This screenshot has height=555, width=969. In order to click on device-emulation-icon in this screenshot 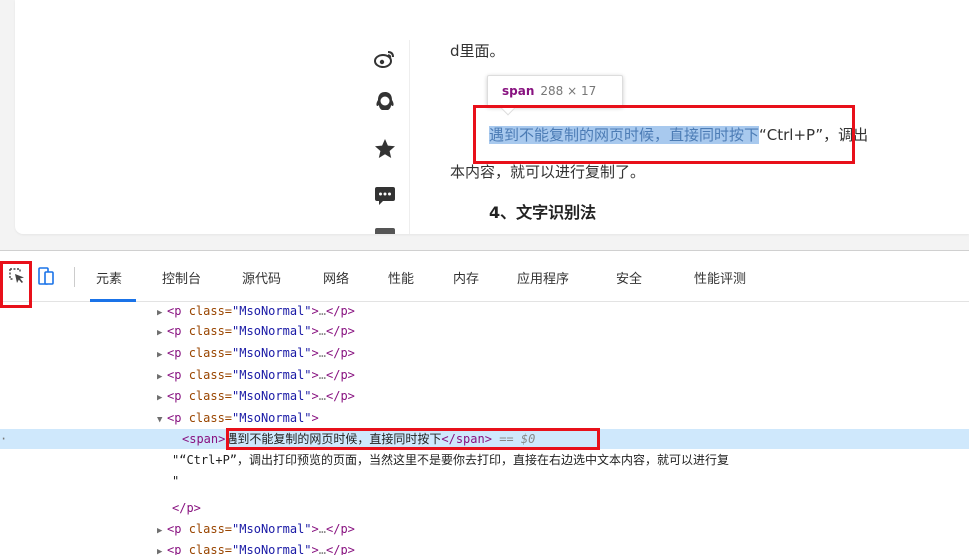, I will do `click(46, 276)`.